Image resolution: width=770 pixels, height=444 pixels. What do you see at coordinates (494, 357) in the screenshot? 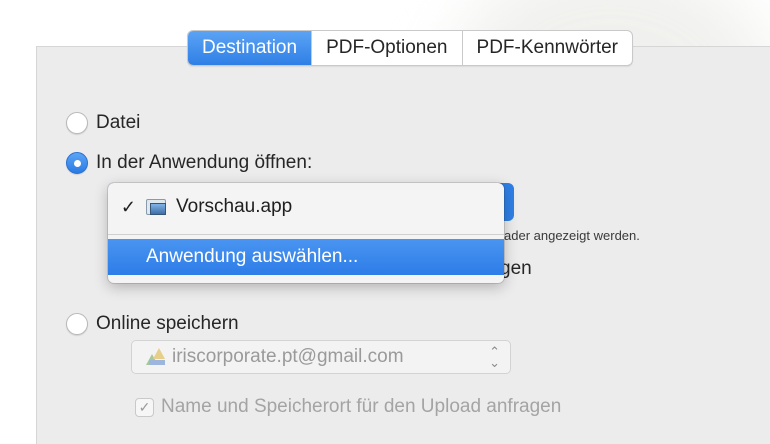
I see `updown-arrows-icon: ⌃ ⌄` at bounding box center [494, 357].